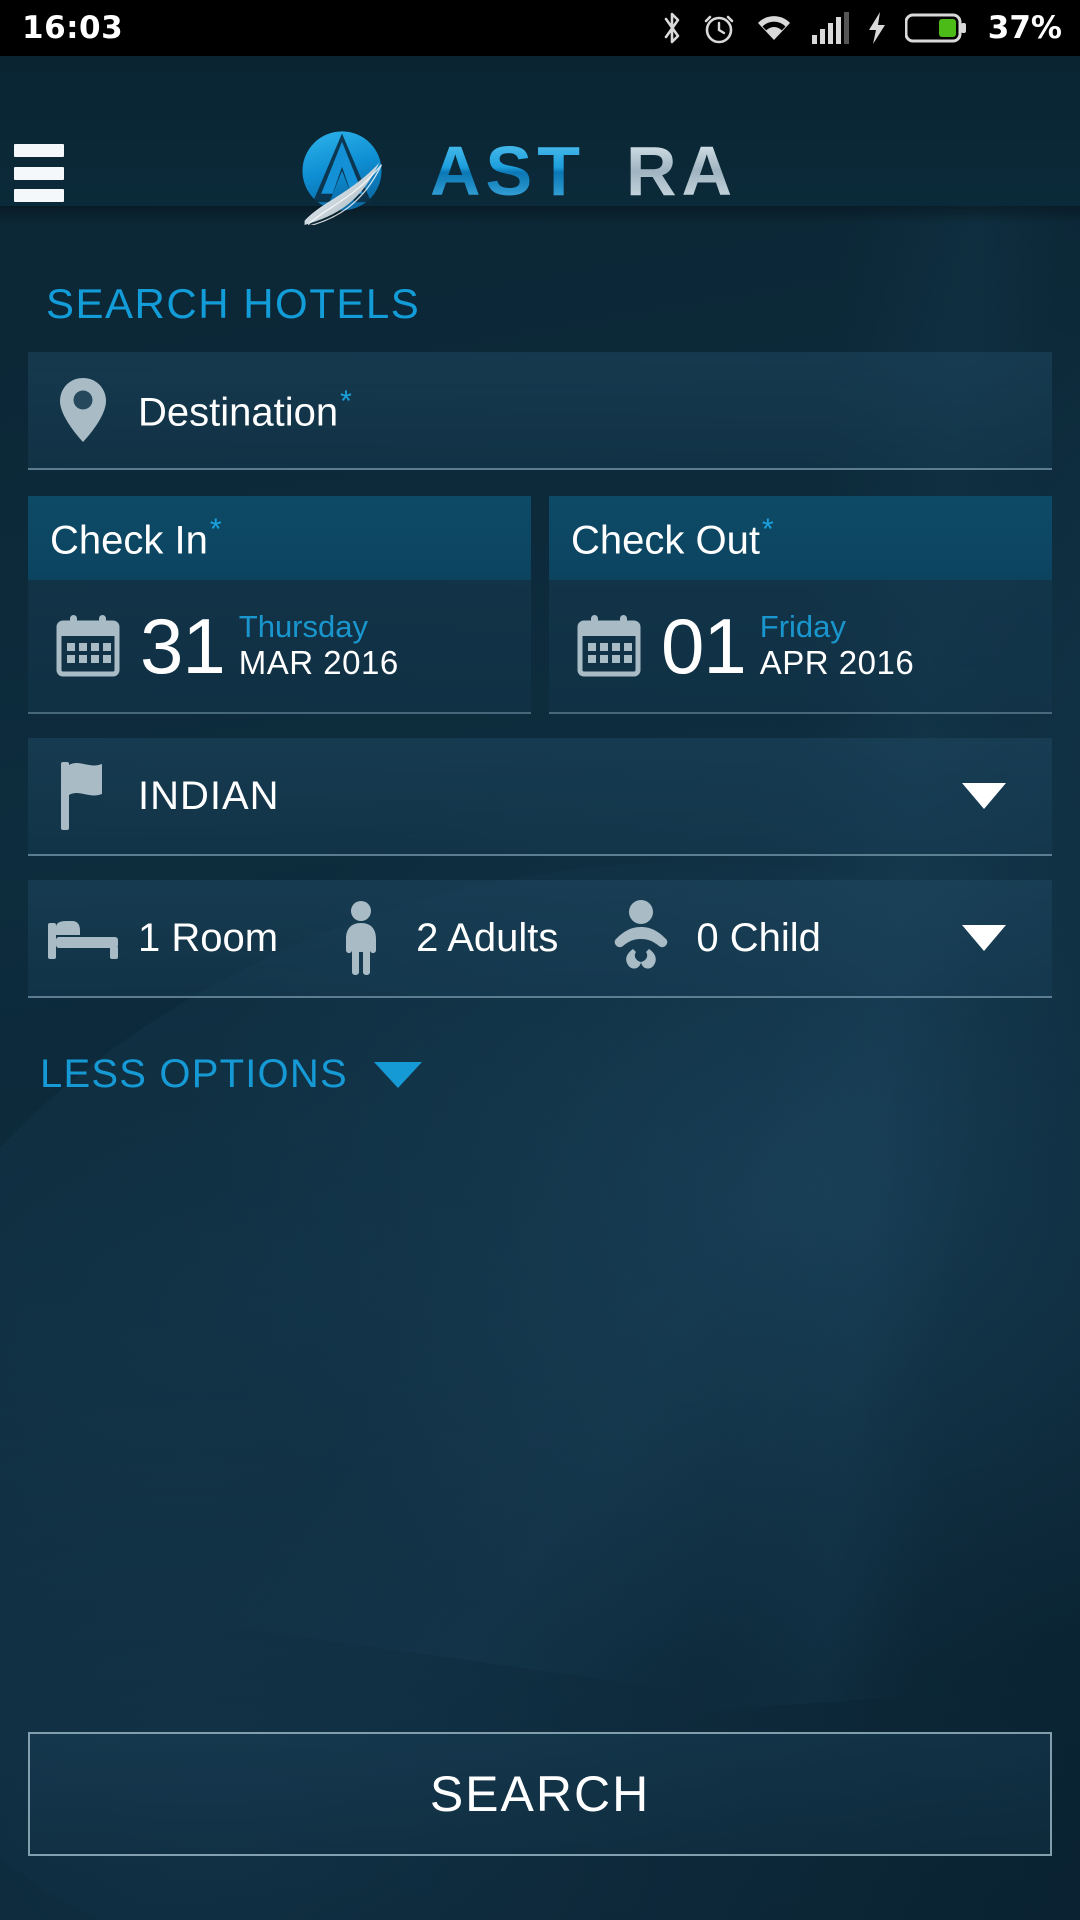  I want to click on check-in-day: 31, so click(183, 645).